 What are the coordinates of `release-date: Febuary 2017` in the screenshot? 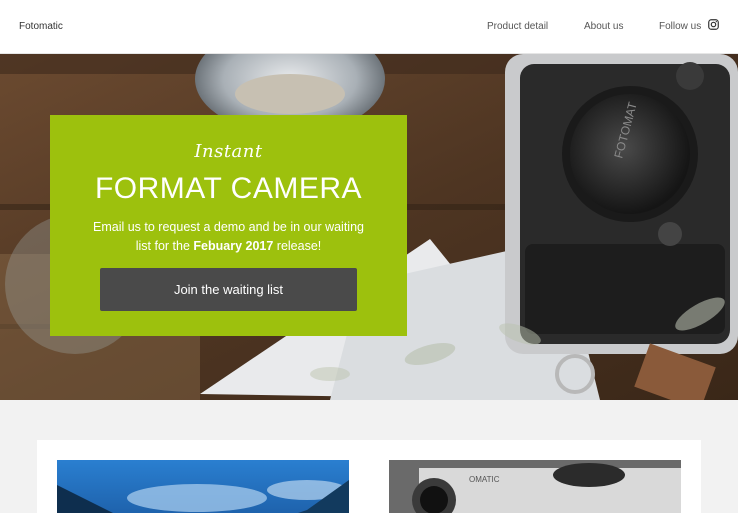 It's located at (233, 246).